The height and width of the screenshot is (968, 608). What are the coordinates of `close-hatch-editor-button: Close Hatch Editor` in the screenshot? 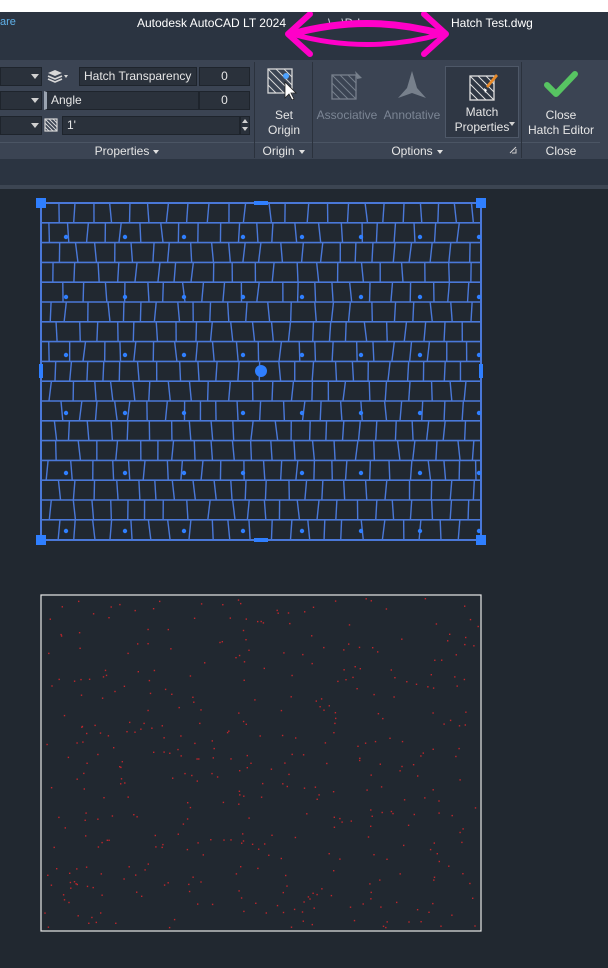 It's located at (561, 102).